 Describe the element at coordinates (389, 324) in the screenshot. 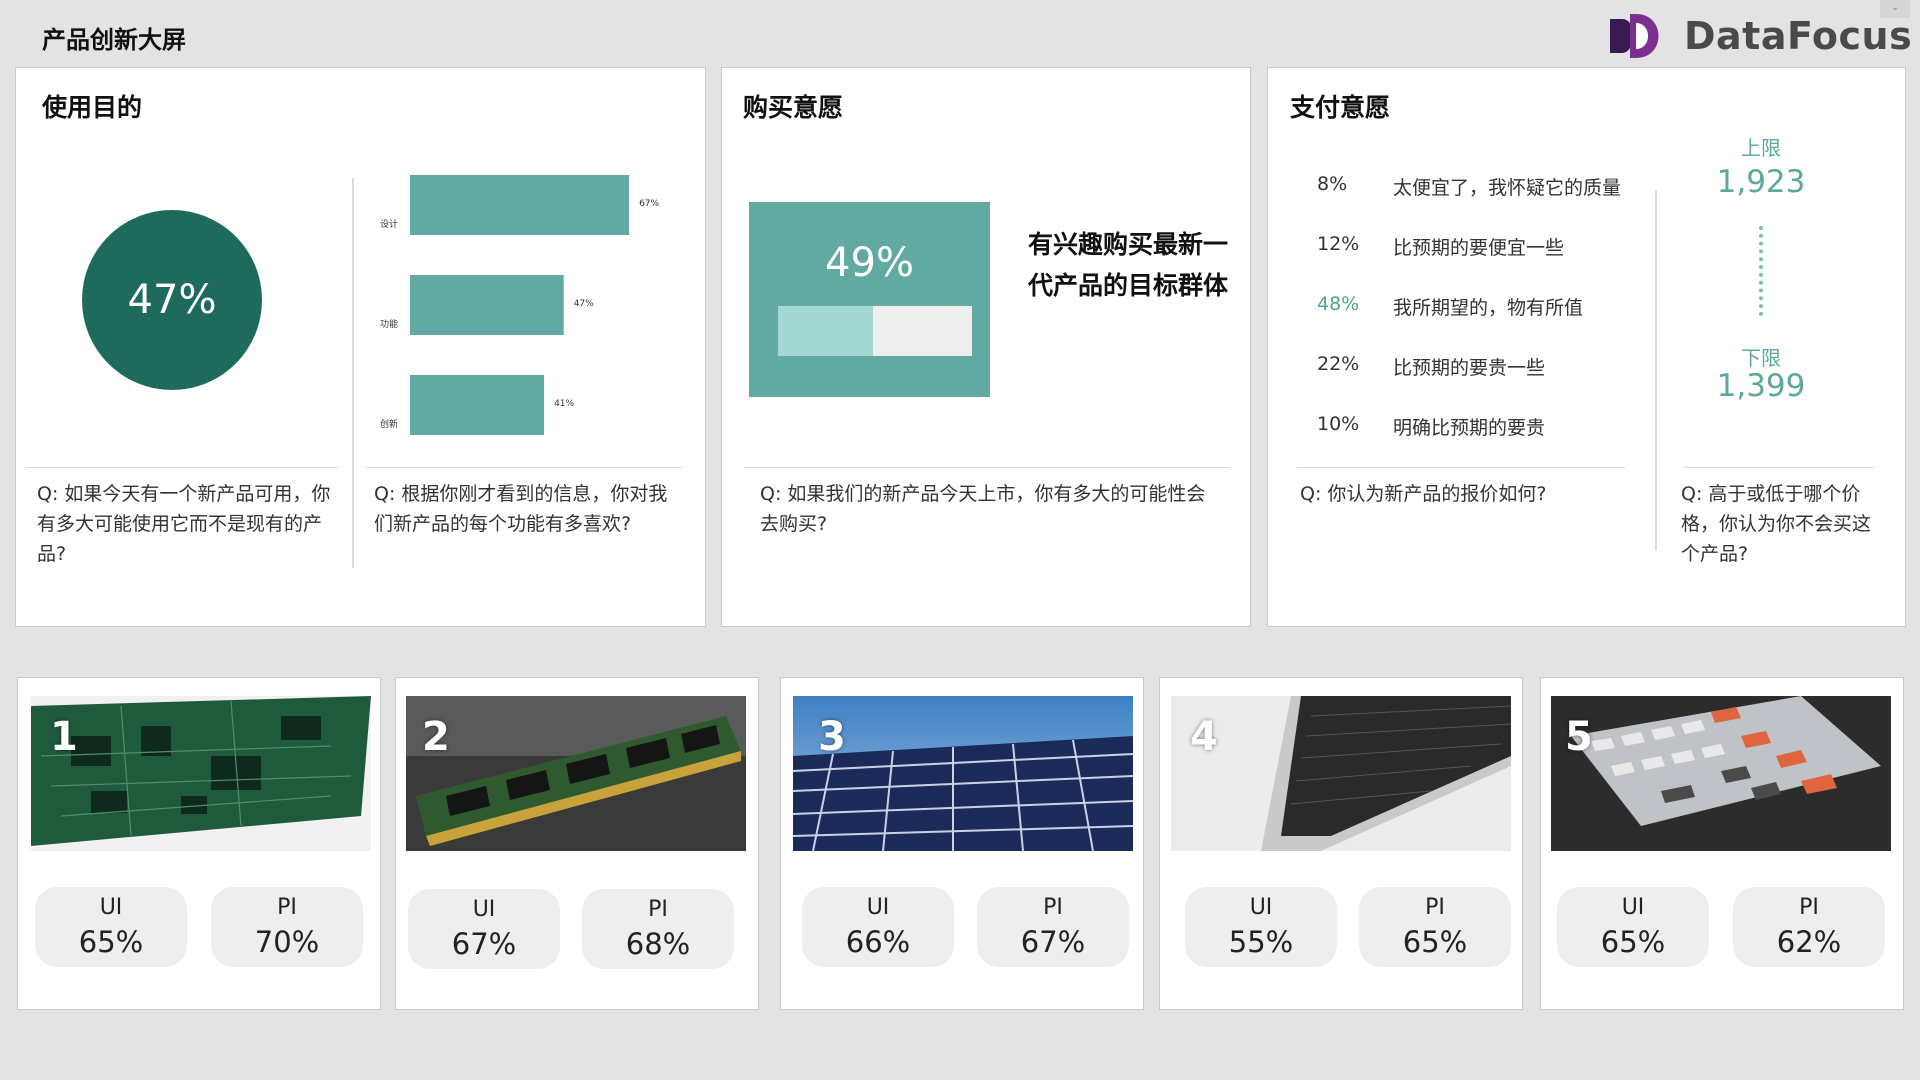

I see `bar-category-label: 功能` at that location.